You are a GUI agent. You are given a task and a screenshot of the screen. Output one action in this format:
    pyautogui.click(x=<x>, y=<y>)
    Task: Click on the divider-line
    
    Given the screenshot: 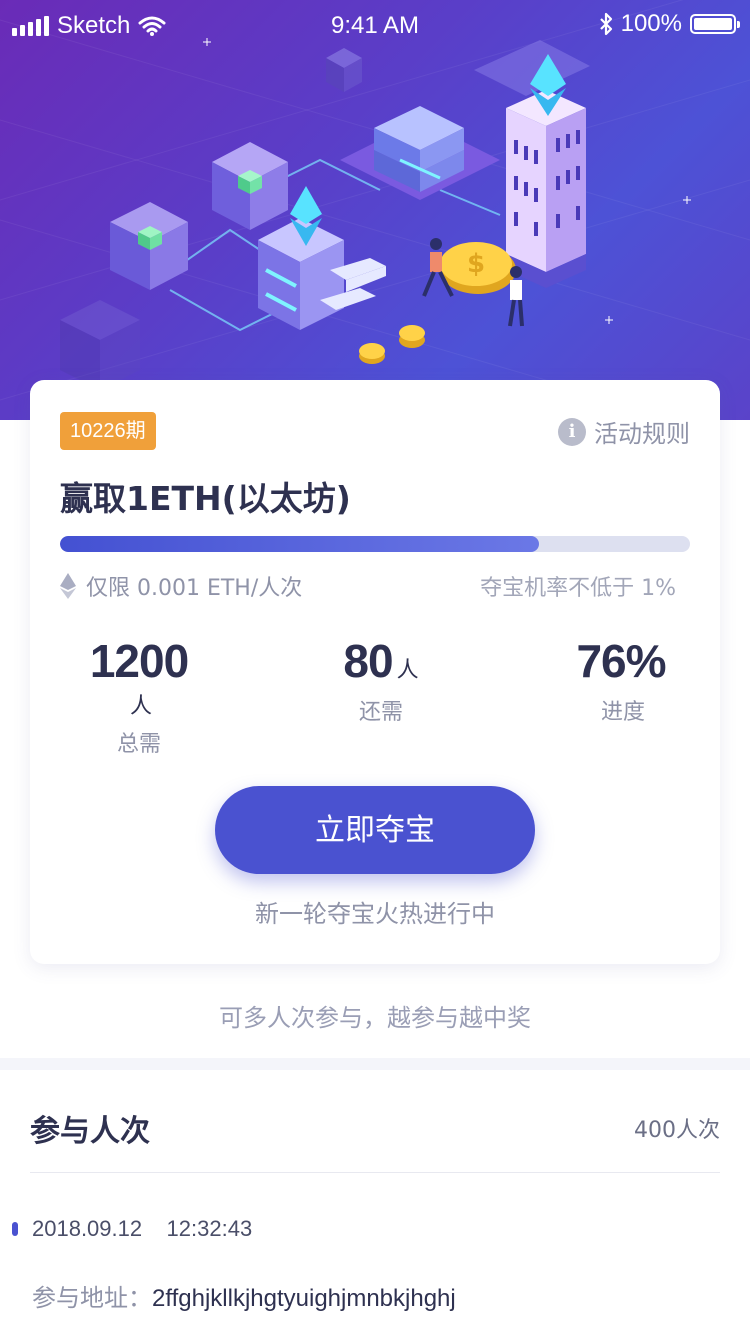 What is the action you would take?
    pyautogui.click(x=375, y=1172)
    